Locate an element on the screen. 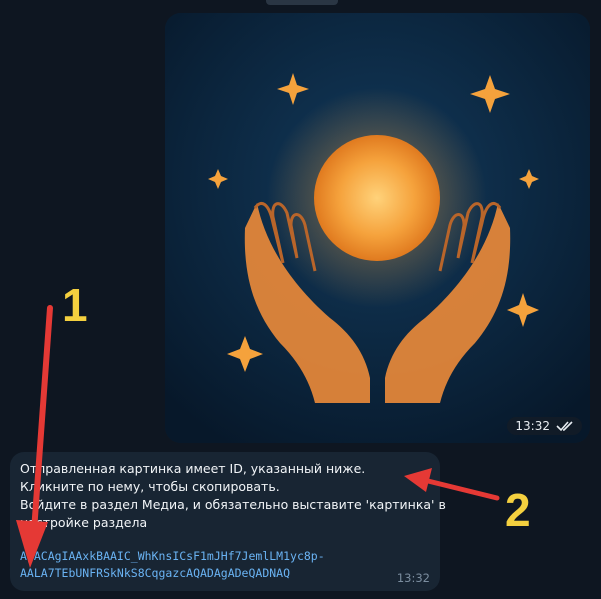 The width and height of the screenshot is (601, 599). image-time-label: 13:32 is located at coordinates (532, 426).